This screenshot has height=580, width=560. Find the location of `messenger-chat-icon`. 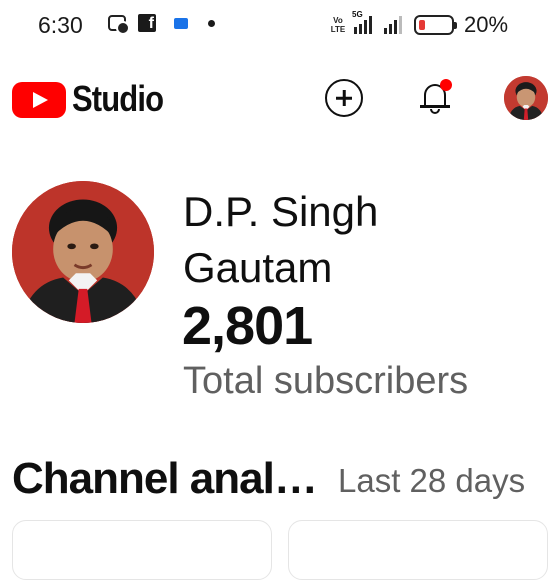

messenger-chat-icon is located at coordinates (119, 25).